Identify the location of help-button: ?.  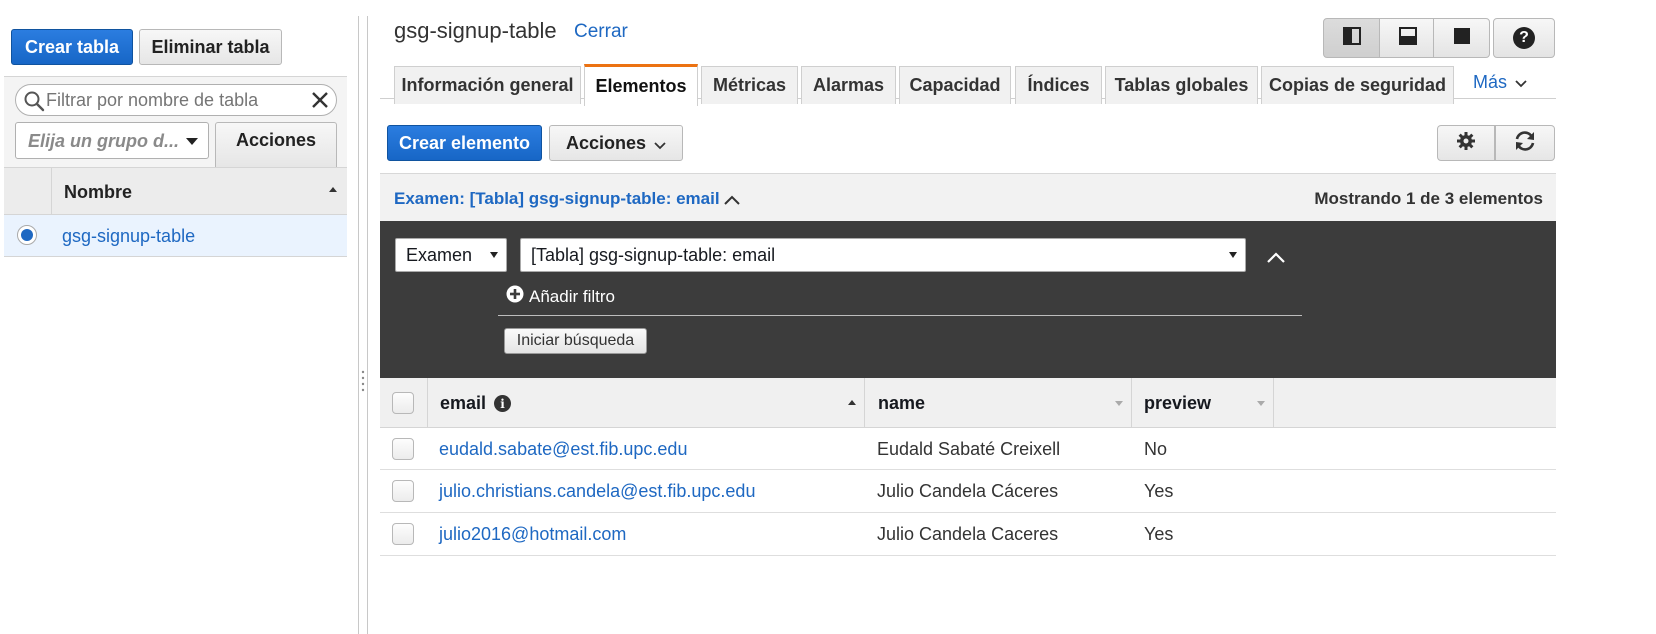
(1524, 38).